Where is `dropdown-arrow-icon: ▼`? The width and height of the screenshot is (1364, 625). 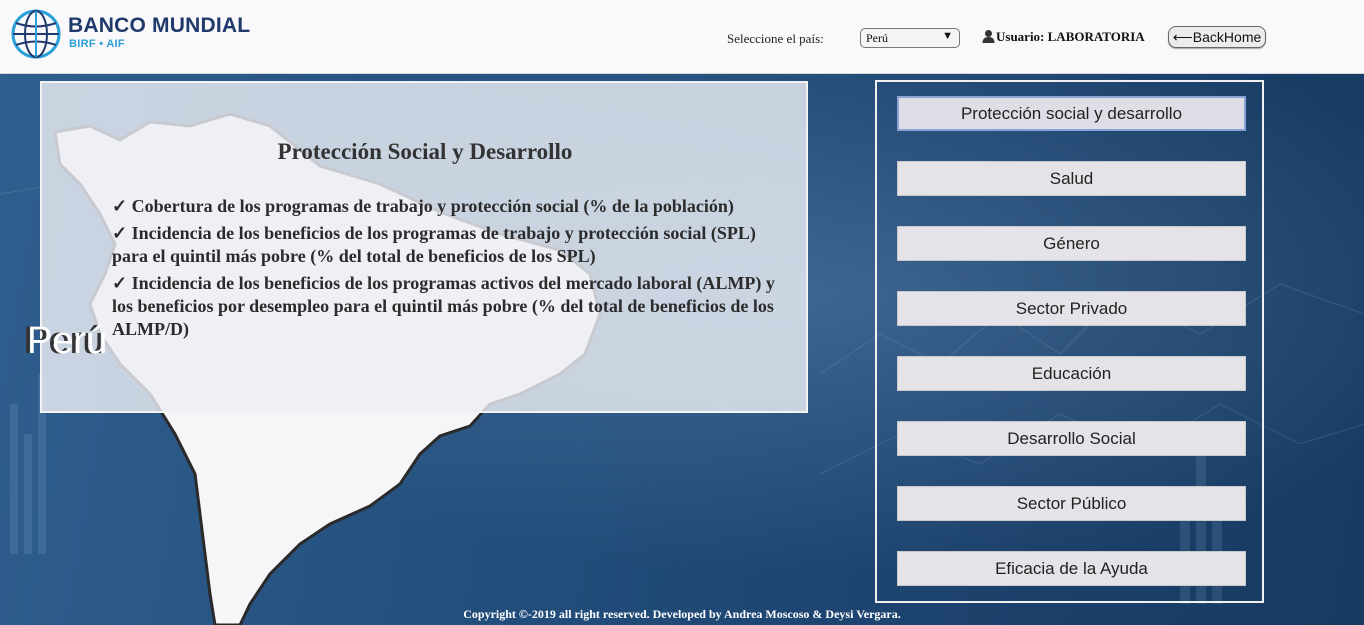 dropdown-arrow-icon: ▼ is located at coordinates (947, 36).